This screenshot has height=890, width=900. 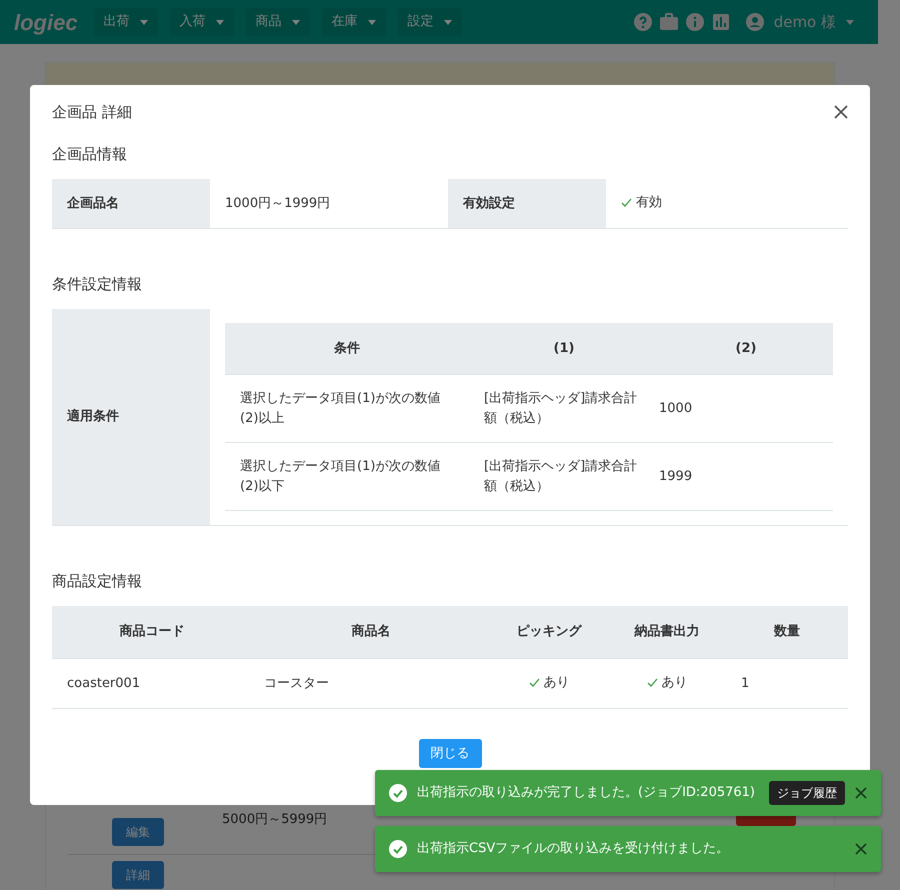 I want to click on column-header: (2), so click(x=746, y=348).